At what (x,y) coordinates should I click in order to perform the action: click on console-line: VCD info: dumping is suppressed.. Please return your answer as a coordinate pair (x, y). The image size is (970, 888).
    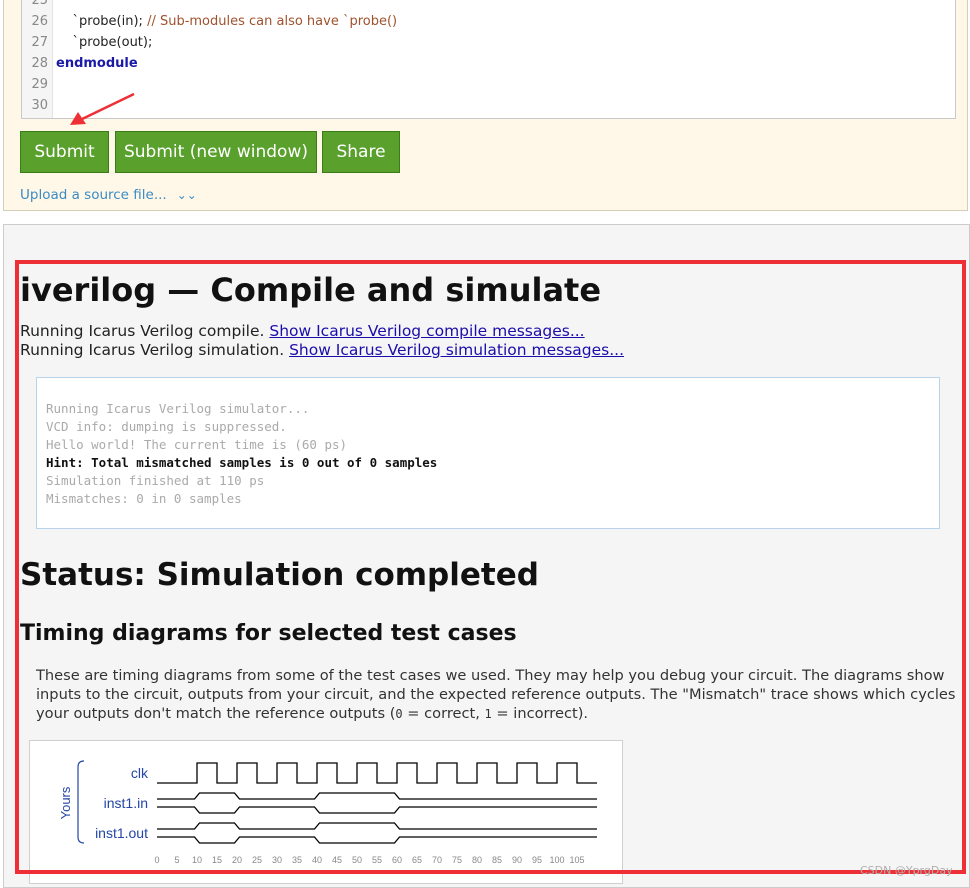
    Looking at the image, I should click on (166, 426).